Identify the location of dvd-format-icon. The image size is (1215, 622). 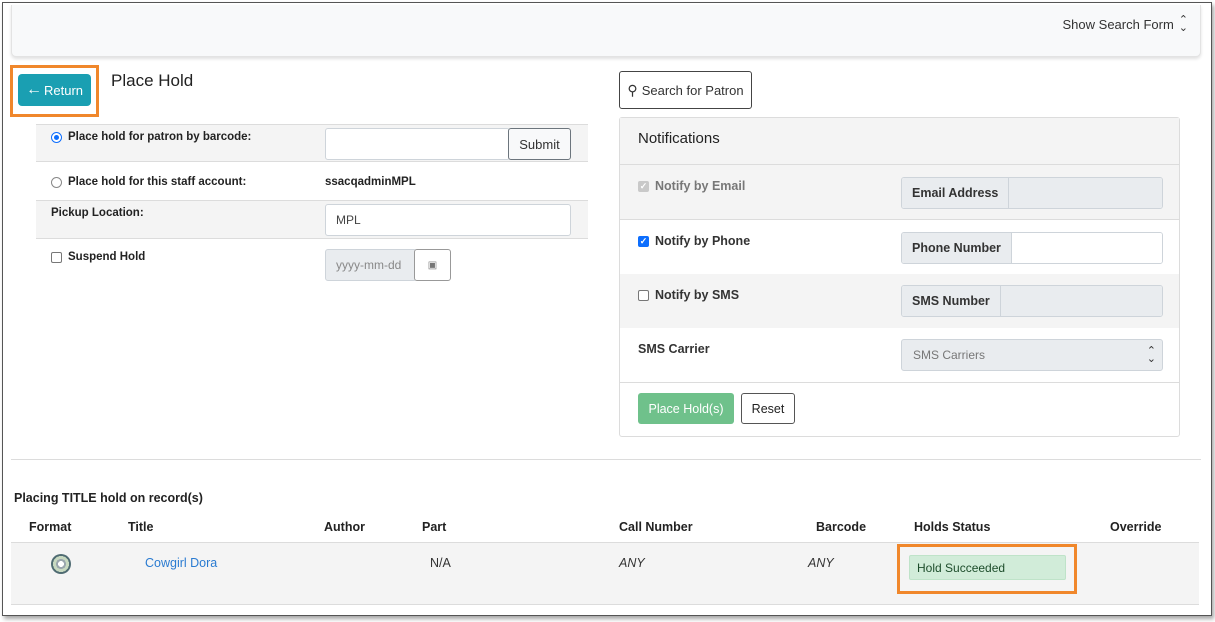
(61, 564).